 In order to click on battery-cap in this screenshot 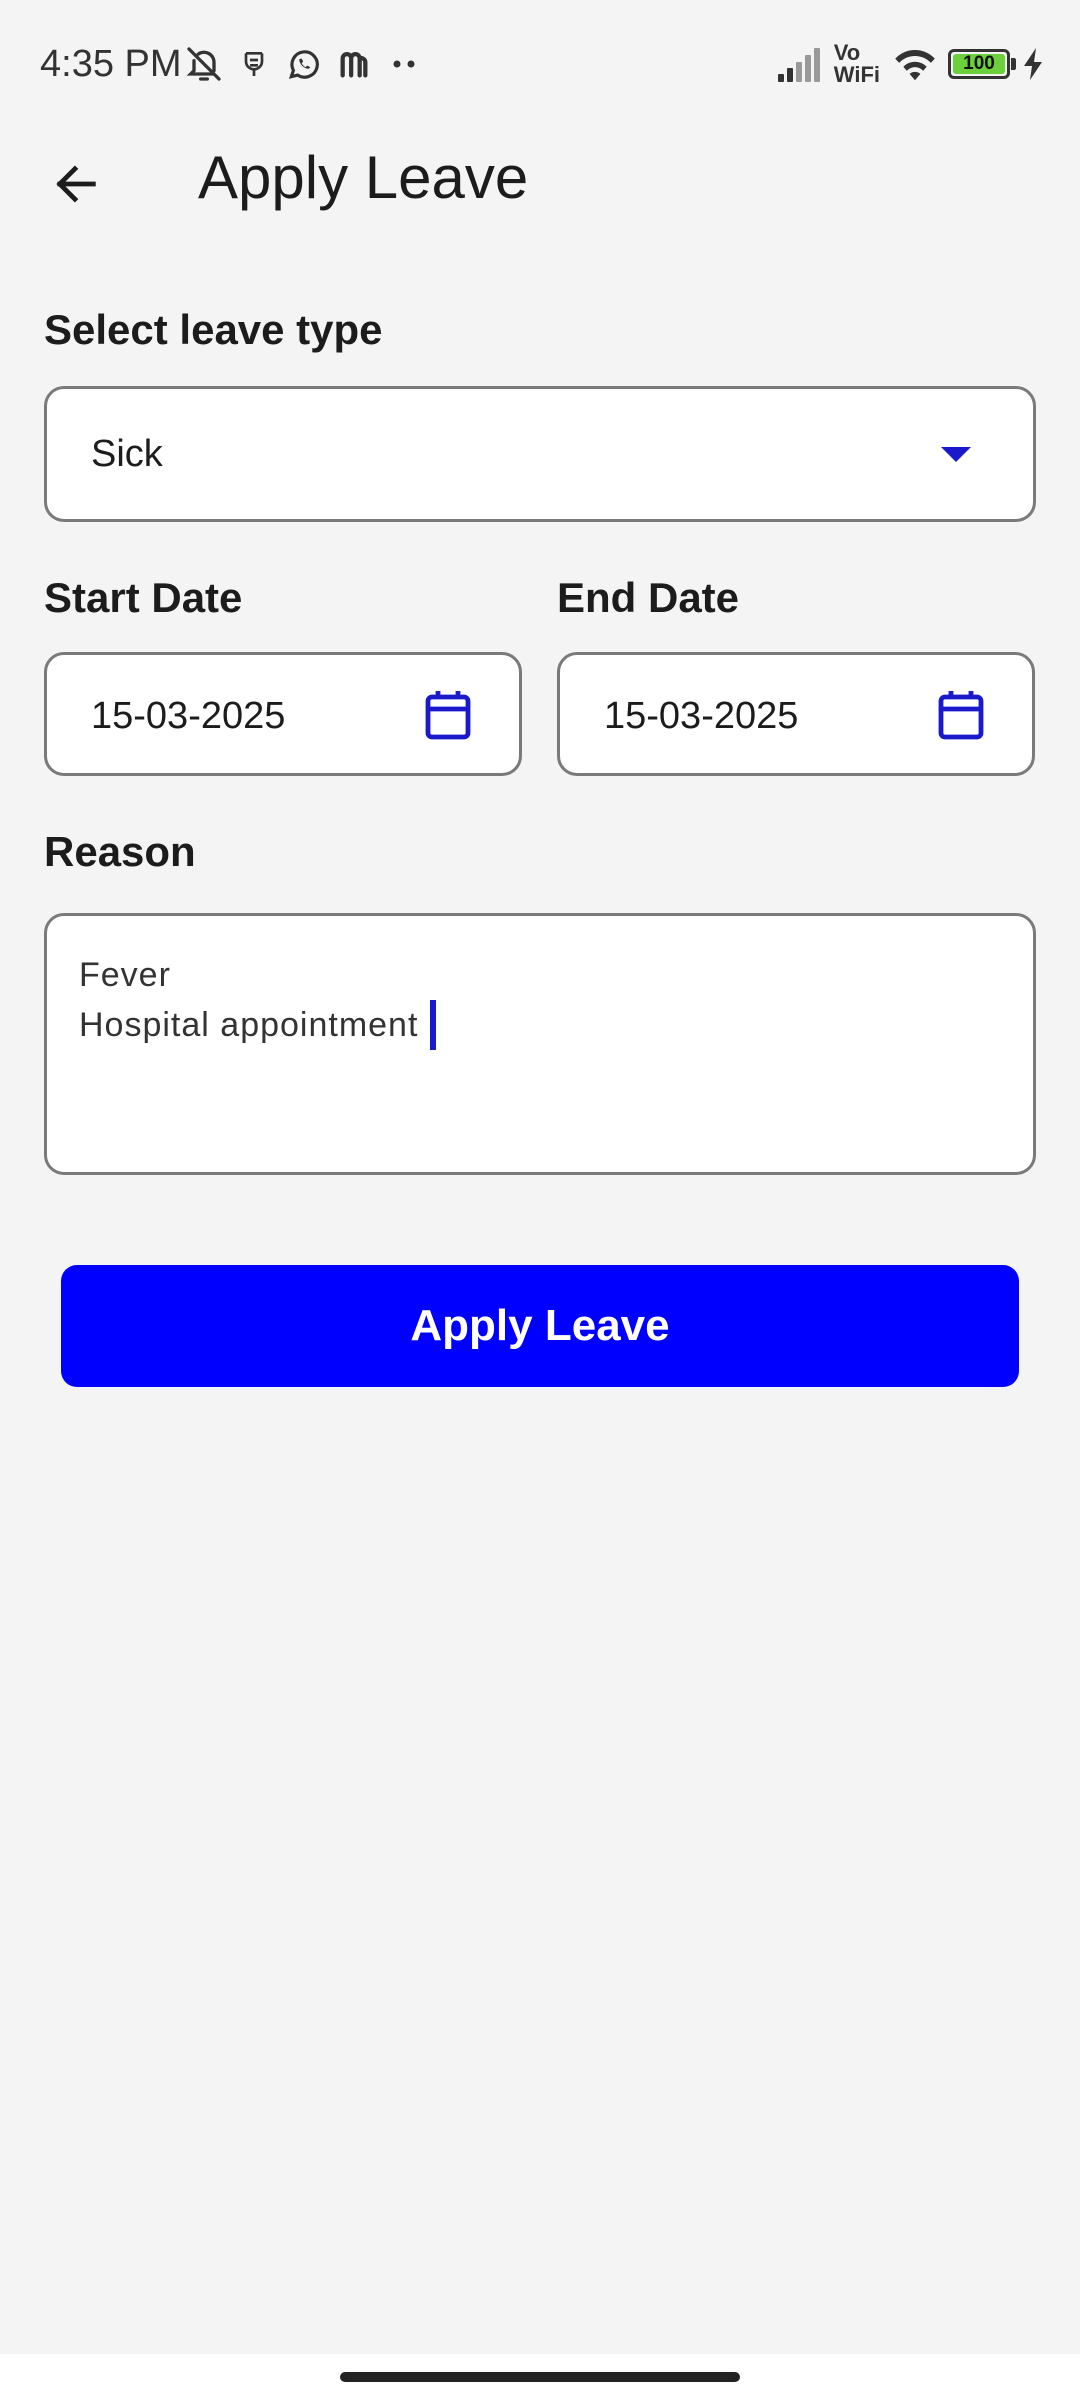, I will do `click(1013, 64)`.